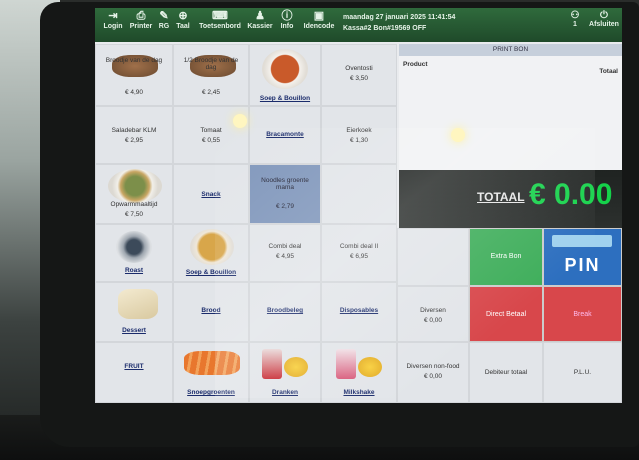 Image resolution: width=639 pixels, height=460 pixels. I want to click on users-icon: ⚇, so click(575, 15).